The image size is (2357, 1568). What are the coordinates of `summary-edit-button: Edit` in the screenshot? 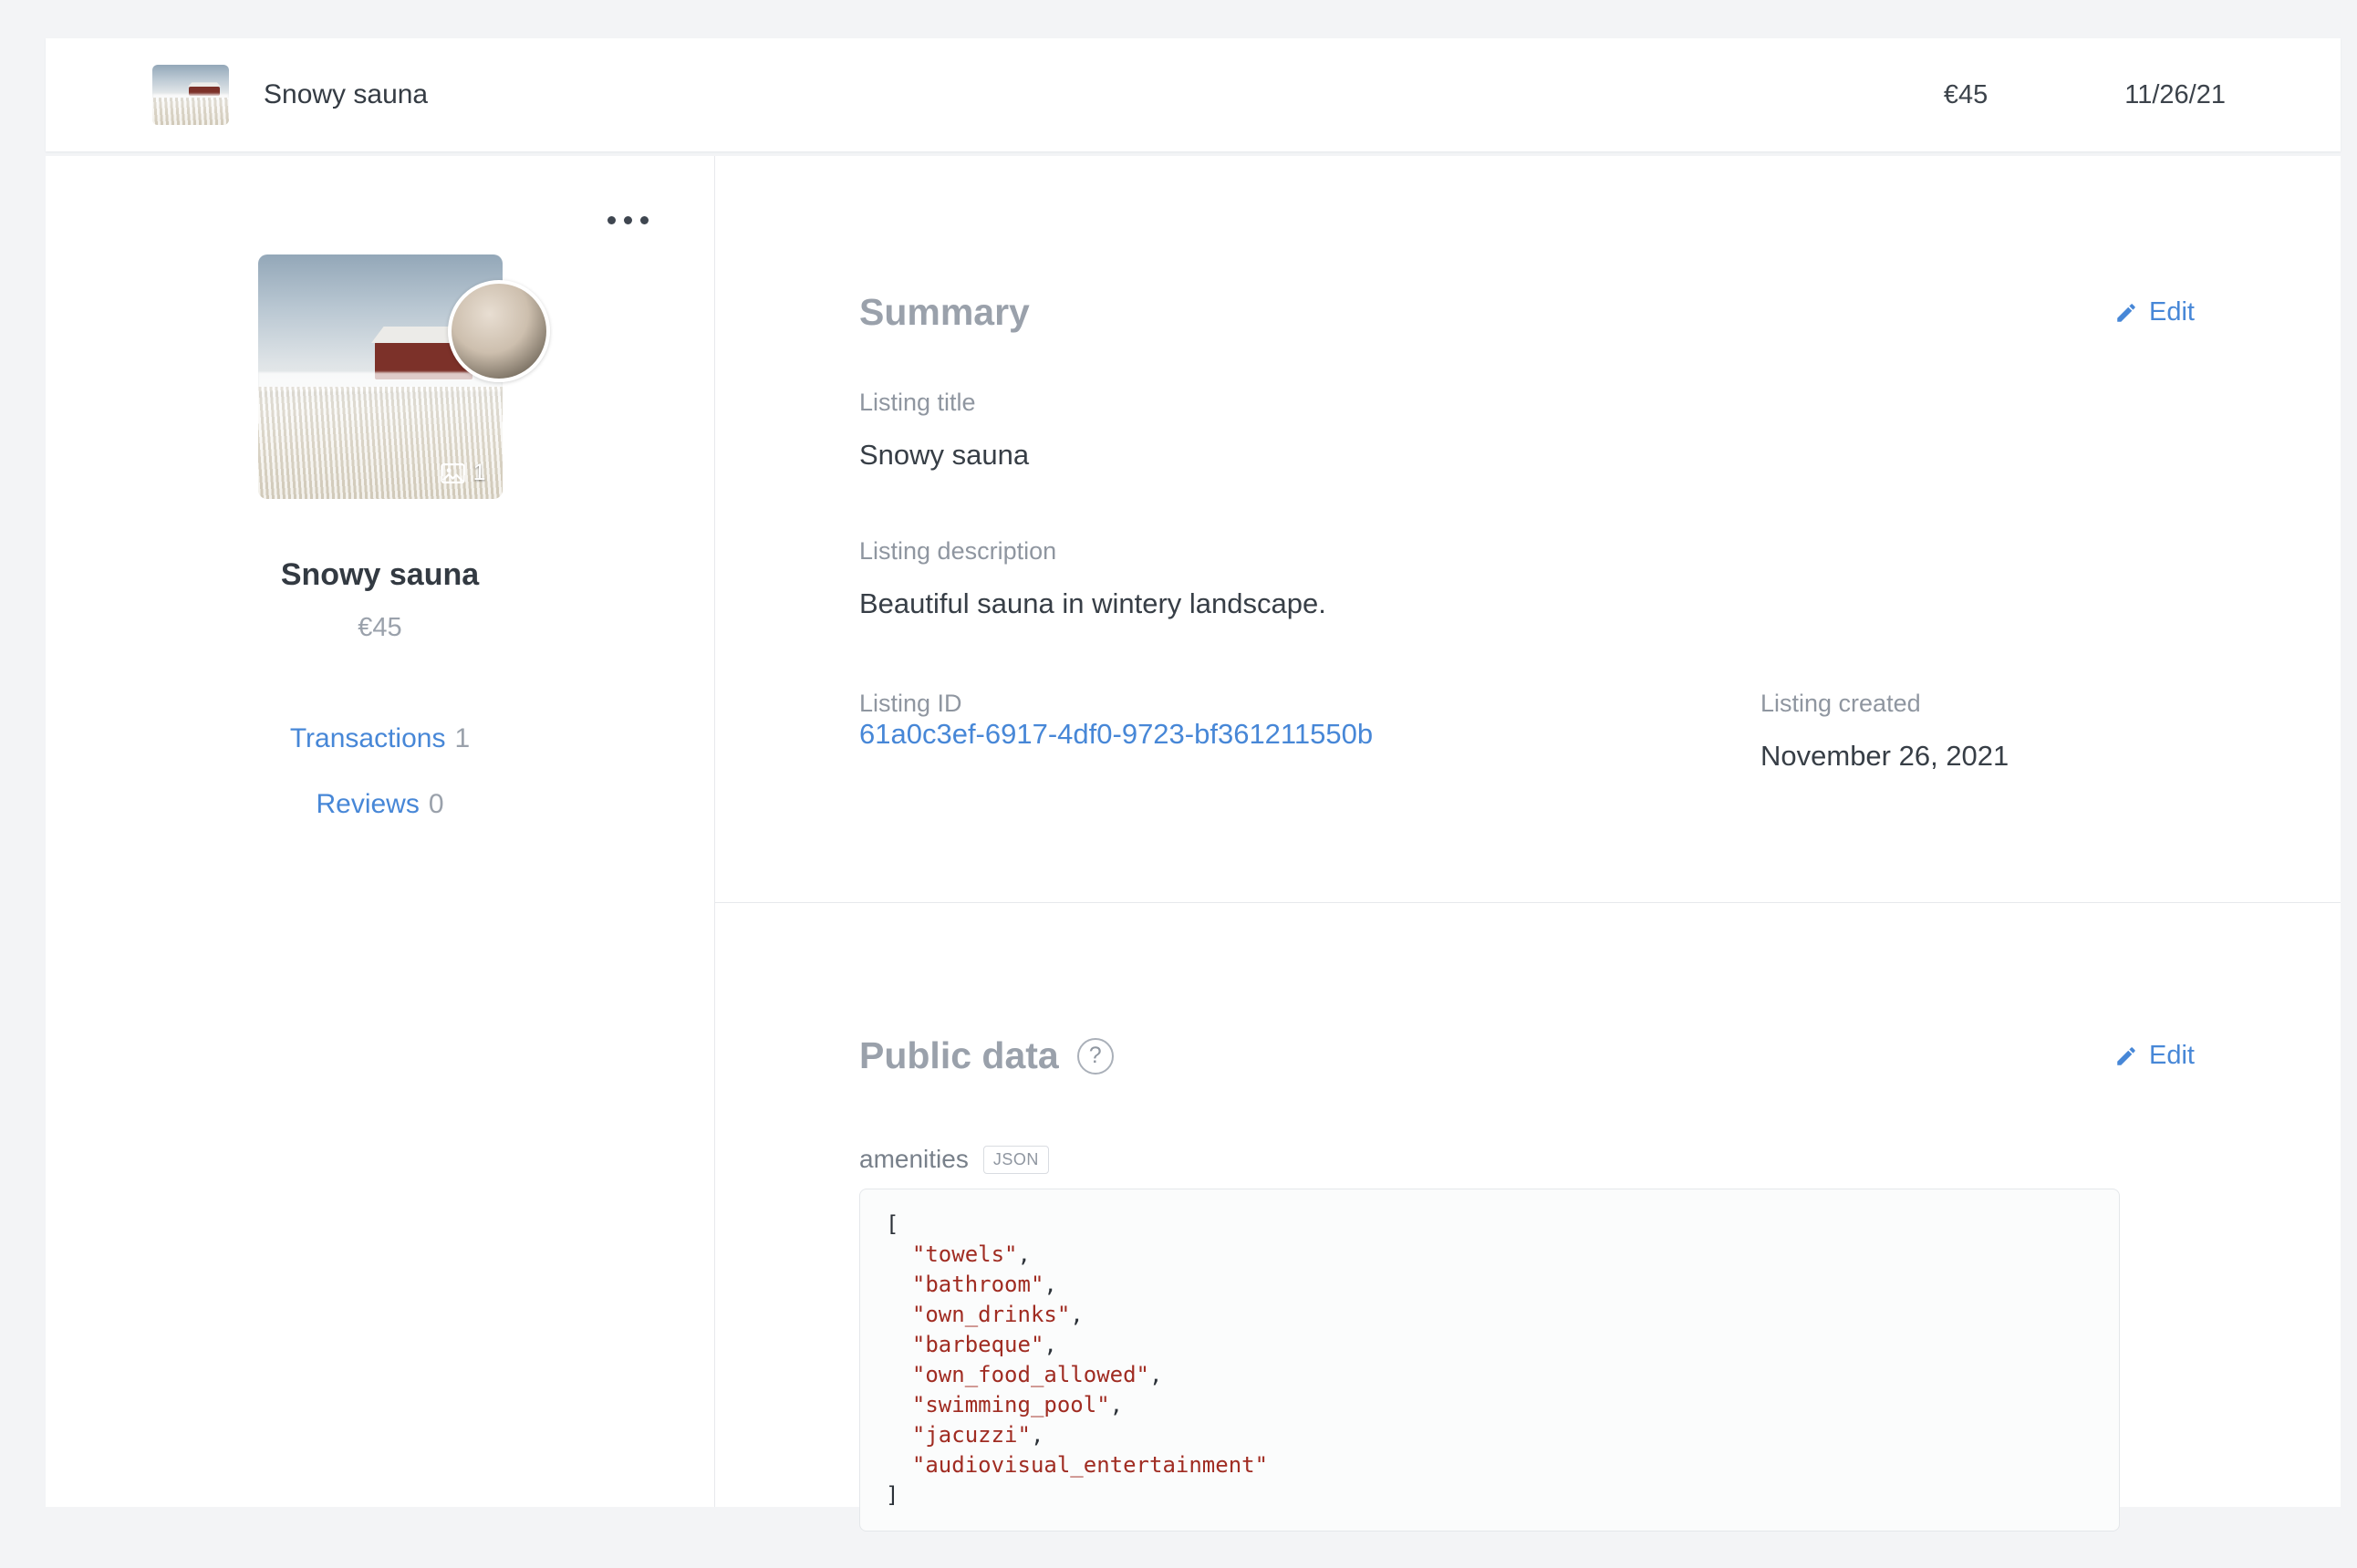 It's located at (2154, 312).